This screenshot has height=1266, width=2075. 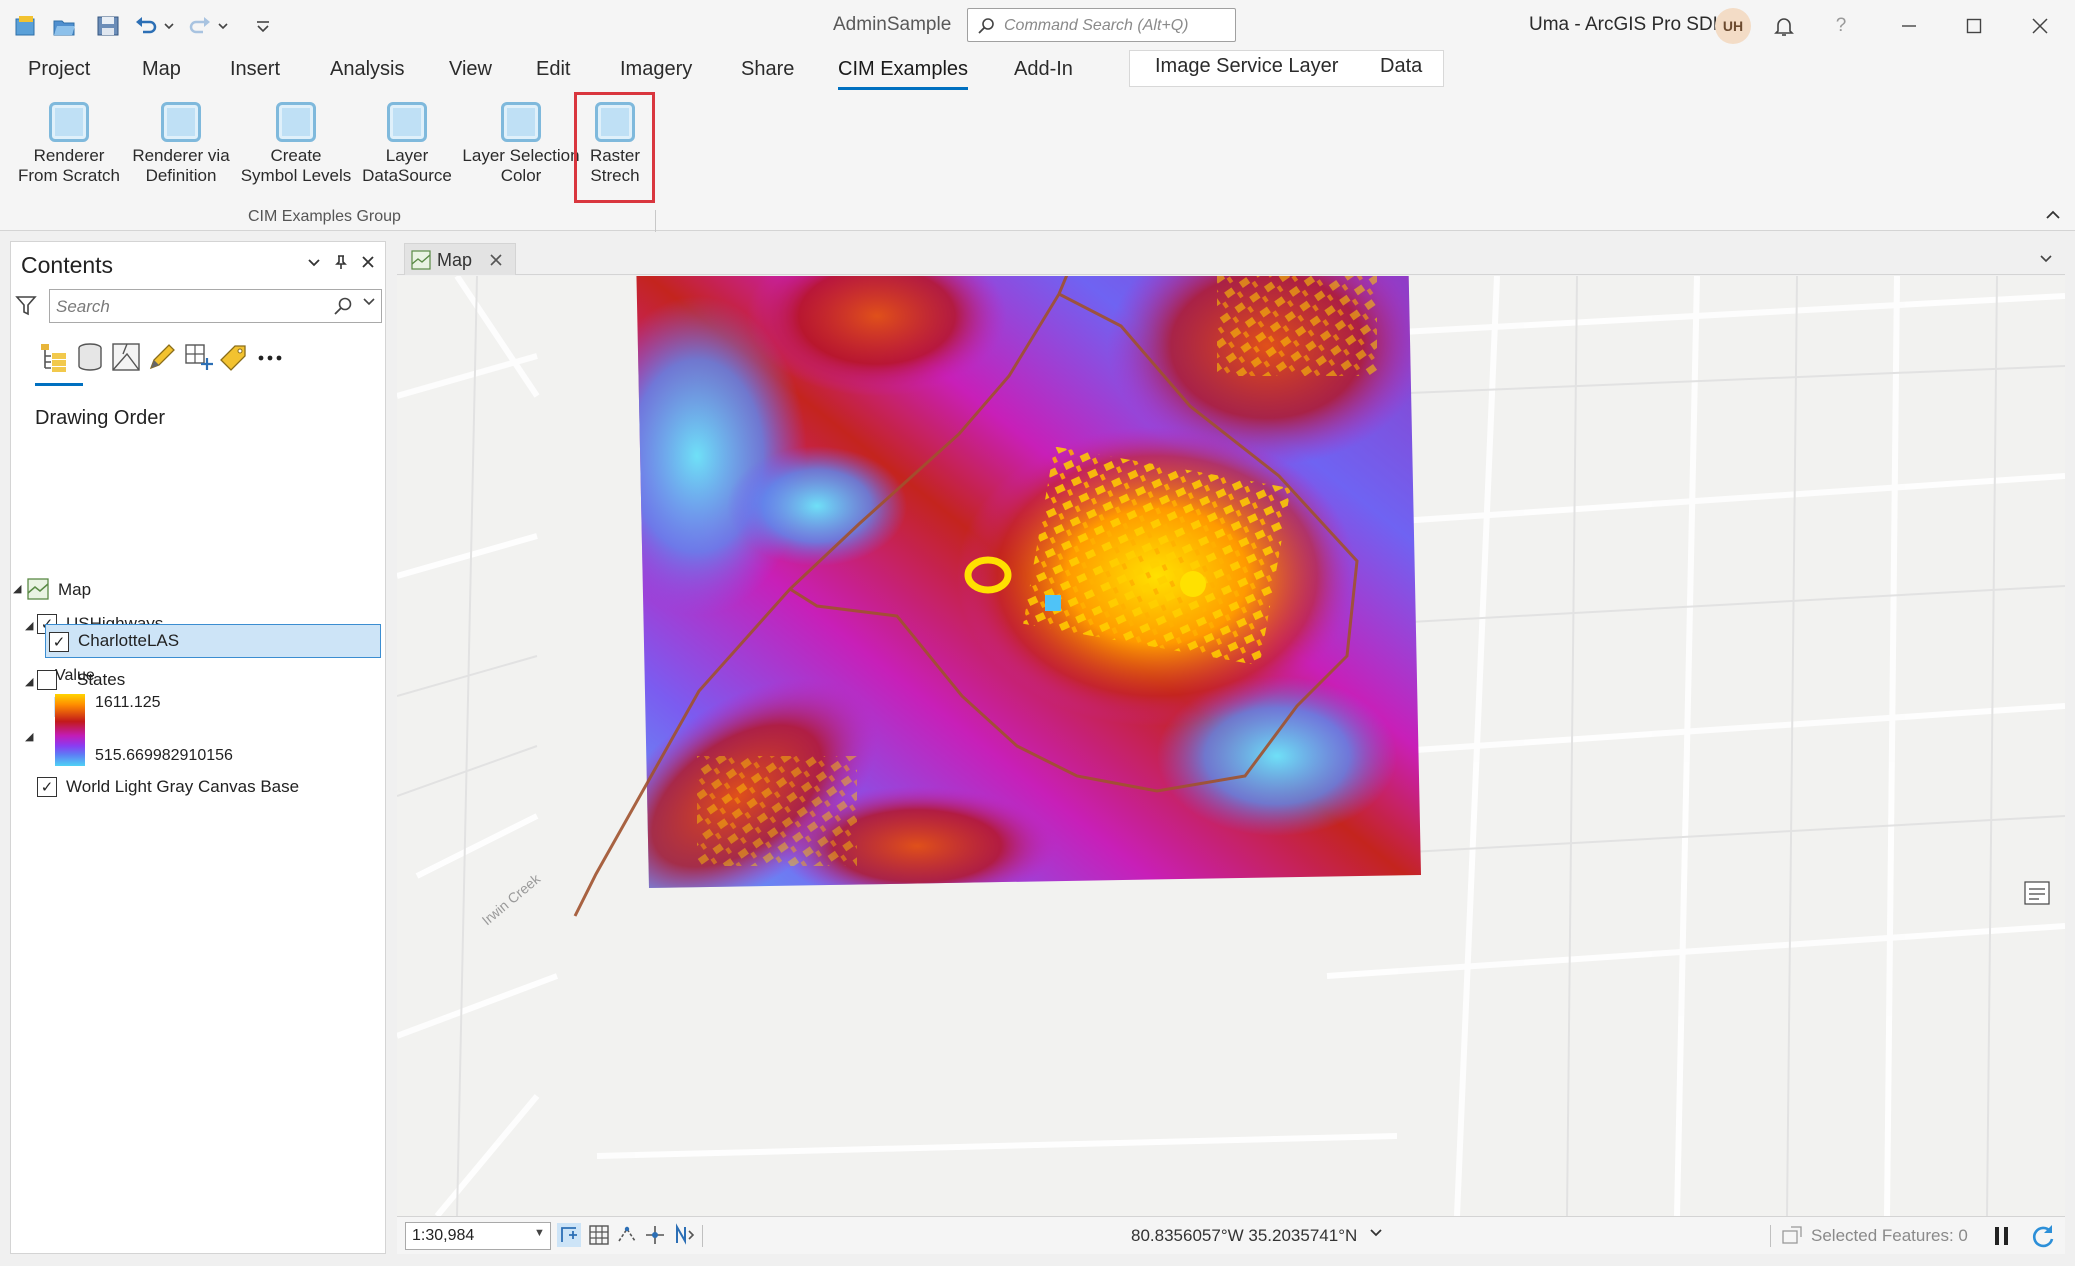 What do you see at coordinates (892, 24) in the screenshot?
I see `project-name: AdminSample` at bounding box center [892, 24].